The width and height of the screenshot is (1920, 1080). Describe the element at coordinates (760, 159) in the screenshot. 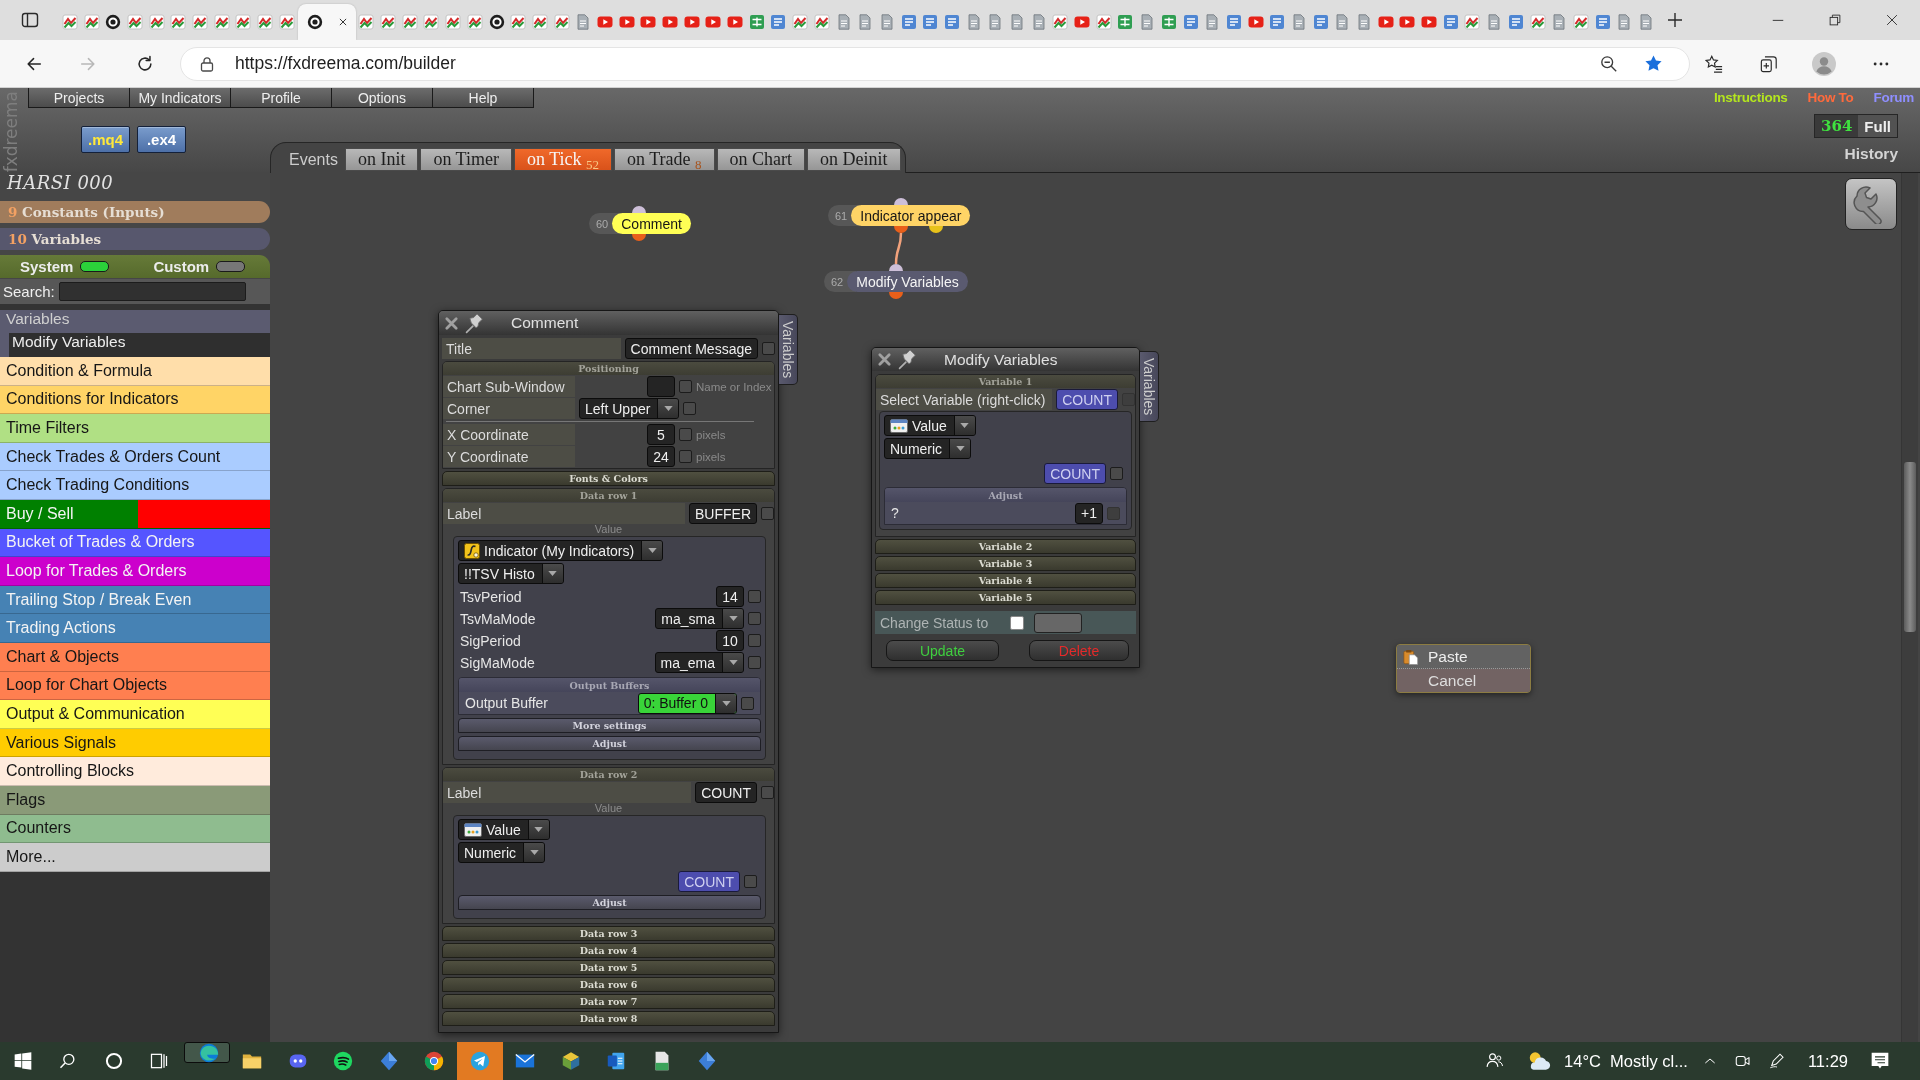

I see `event-tab: on Chart` at that location.